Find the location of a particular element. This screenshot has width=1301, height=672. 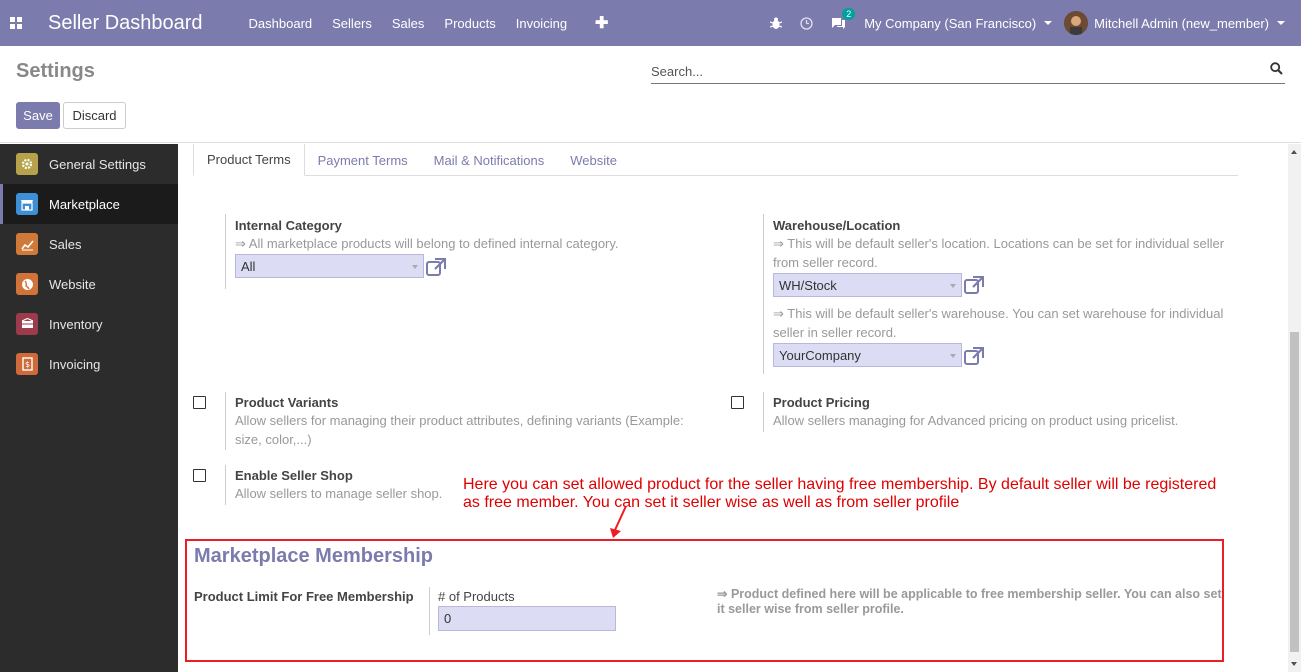

warehouse-select: YourCompany is located at coordinates (867, 355).